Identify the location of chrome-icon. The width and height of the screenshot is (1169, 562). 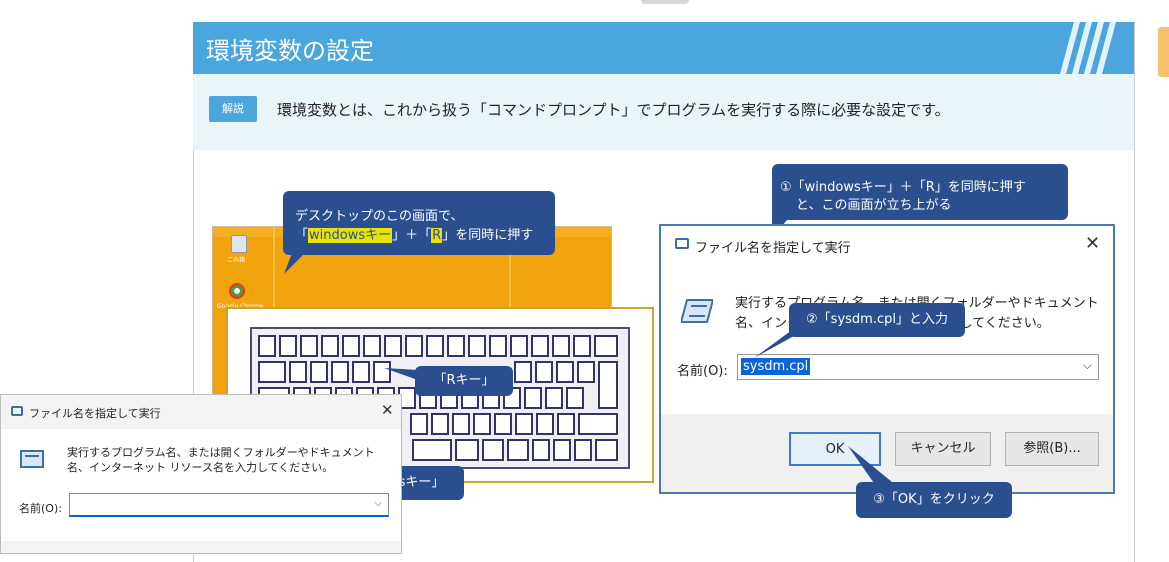
(237, 291).